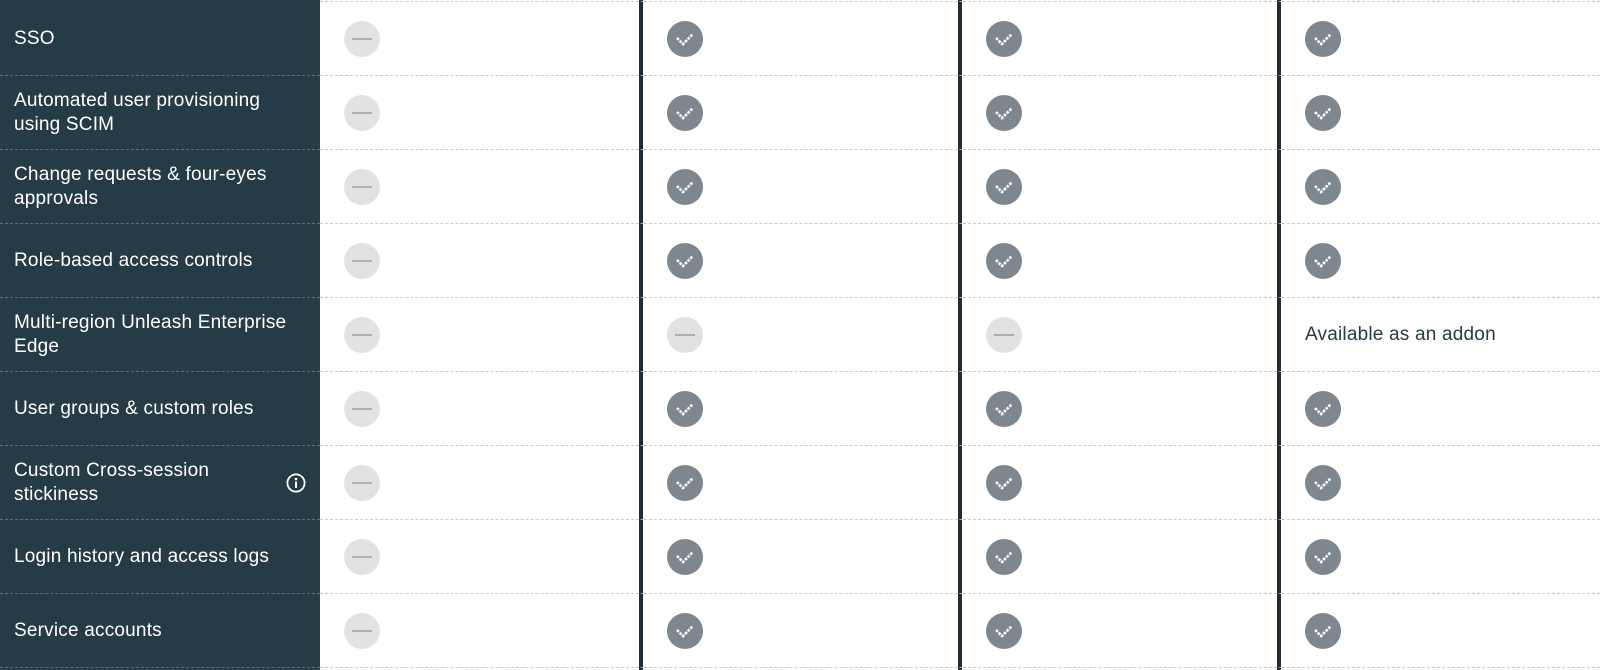 Image resolution: width=1600 pixels, height=670 pixels. I want to click on plan-feature-cell: Available as an addon, so click(1438, 335).